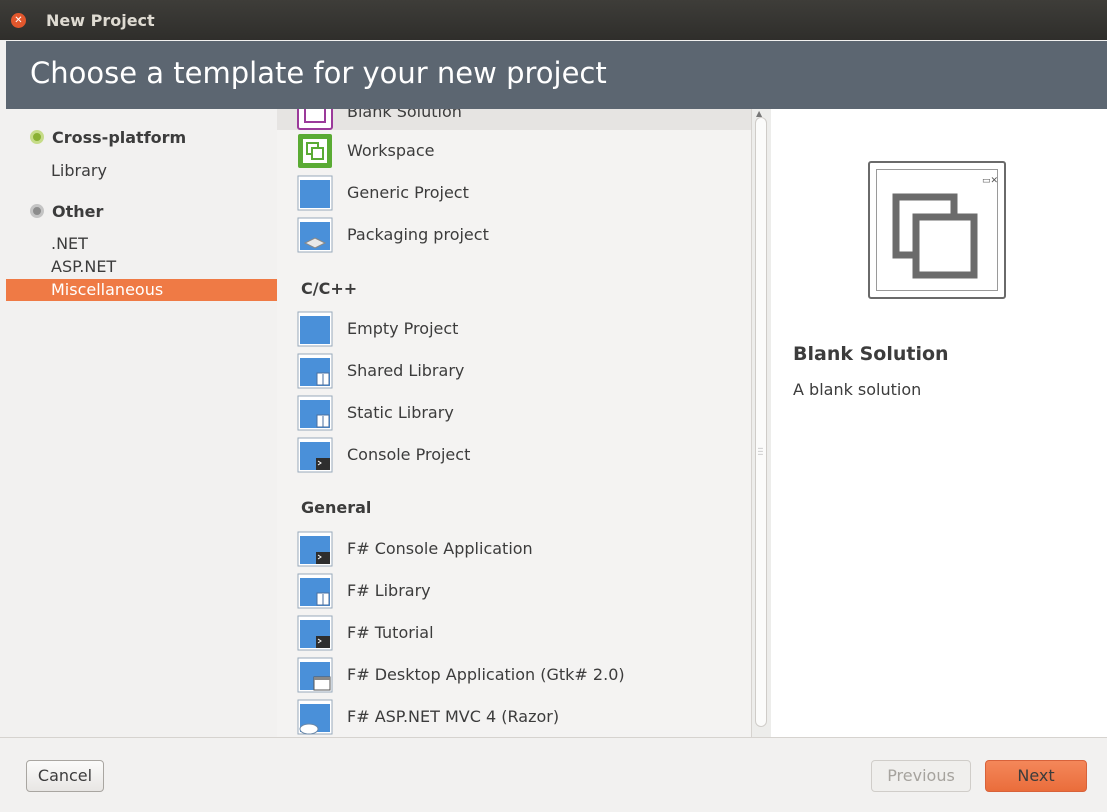  What do you see at coordinates (759, 113) in the screenshot?
I see `scroll-up-arrow-icon: ▲` at bounding box center [759, 113].